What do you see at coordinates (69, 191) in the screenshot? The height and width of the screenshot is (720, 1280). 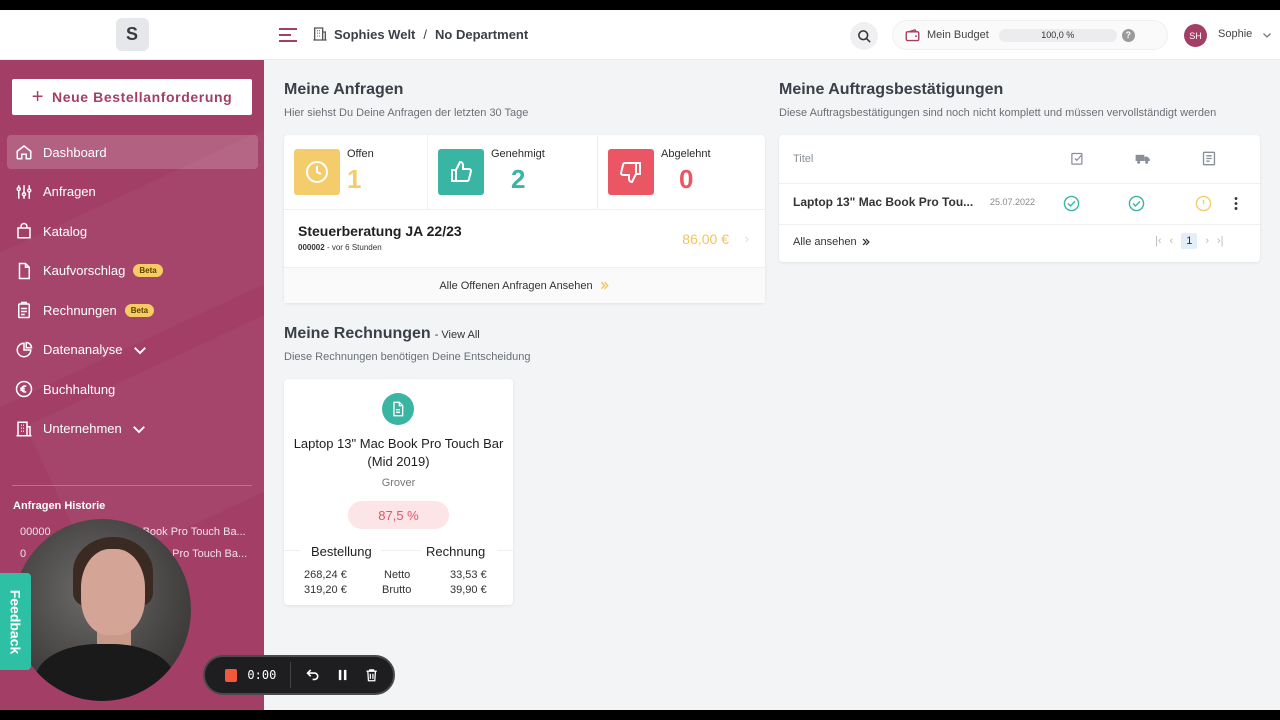 I see `sidebar-item-label: Anfragen` at bounding box center [69, 191].